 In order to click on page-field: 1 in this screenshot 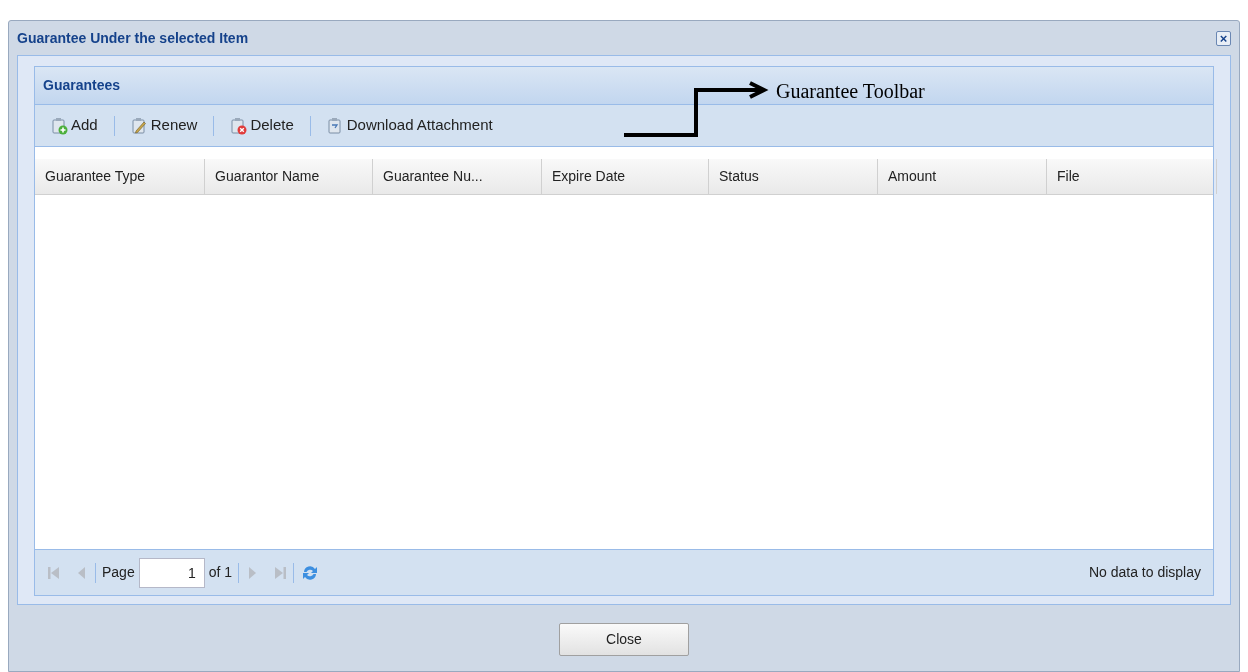, I will do `click(171, 572)`.